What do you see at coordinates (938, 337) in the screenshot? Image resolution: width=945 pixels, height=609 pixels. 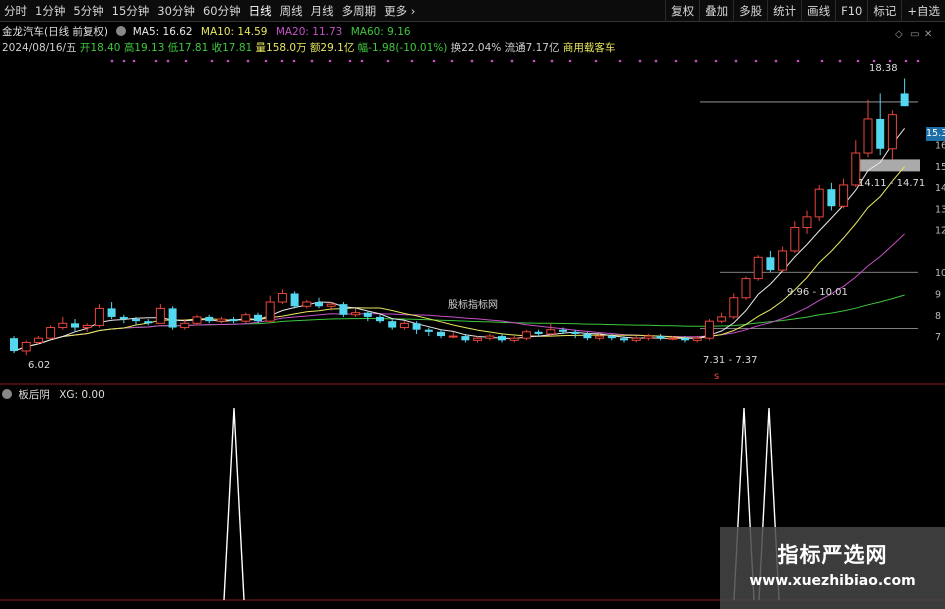 I see `price-axis-label: 7` at bounding box center [938, 337].